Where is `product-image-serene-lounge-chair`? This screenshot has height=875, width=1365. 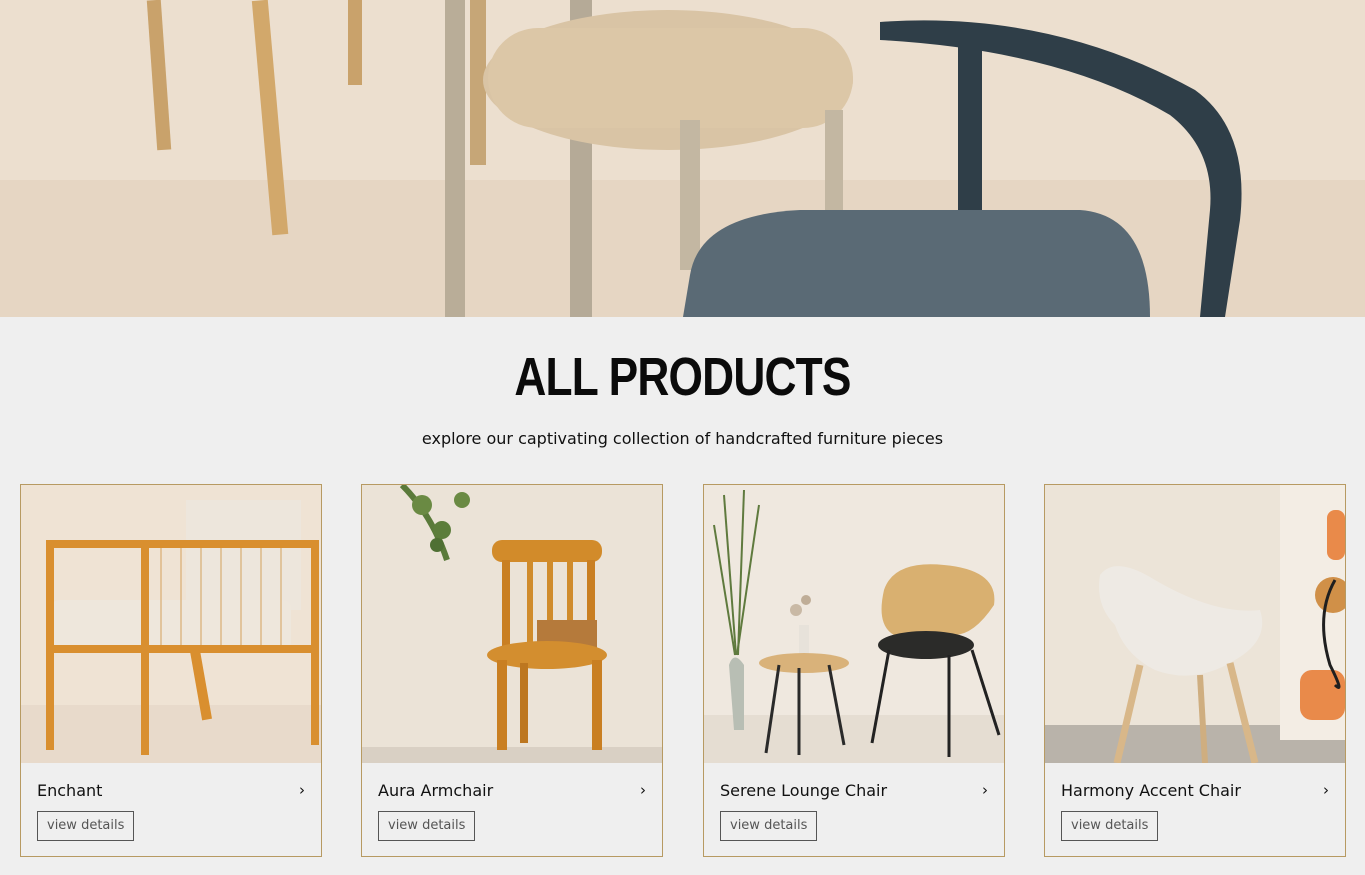 product-image-serene-lounge-chair is located at coordinates (854, 624).